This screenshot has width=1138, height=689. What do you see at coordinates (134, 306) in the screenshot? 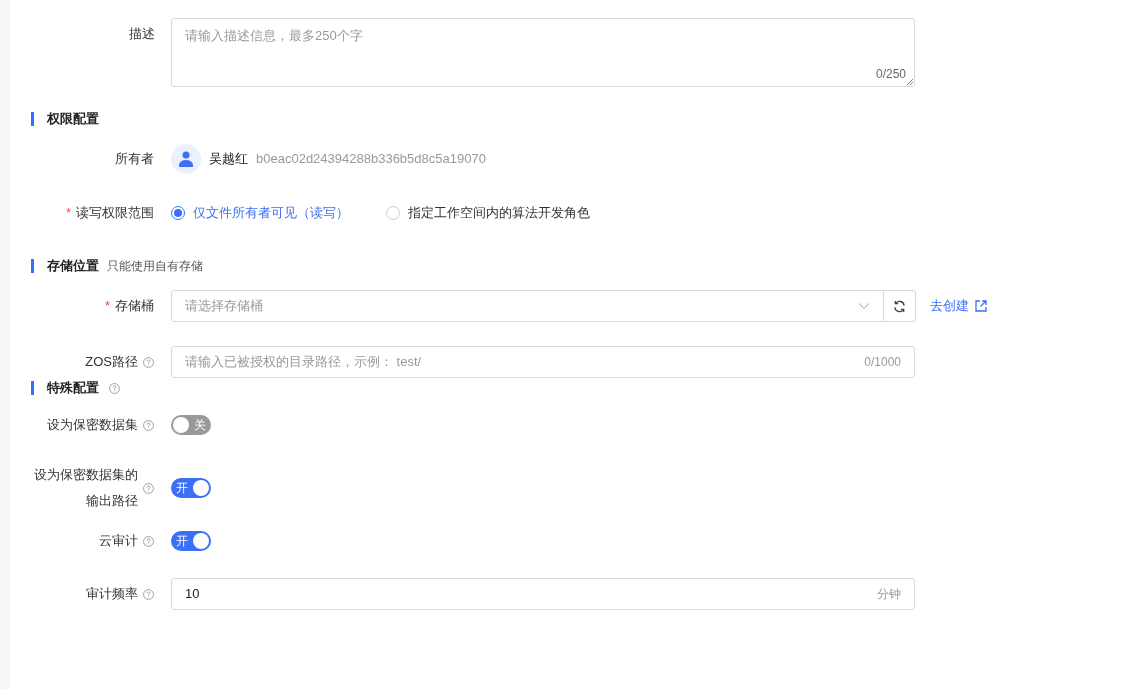
I see `field-label: 存储桶` at bounding box center [134, 306].